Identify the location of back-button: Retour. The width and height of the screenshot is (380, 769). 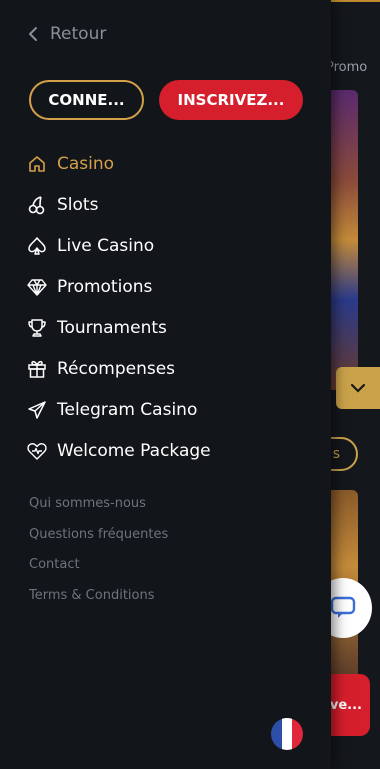
(67, 34).